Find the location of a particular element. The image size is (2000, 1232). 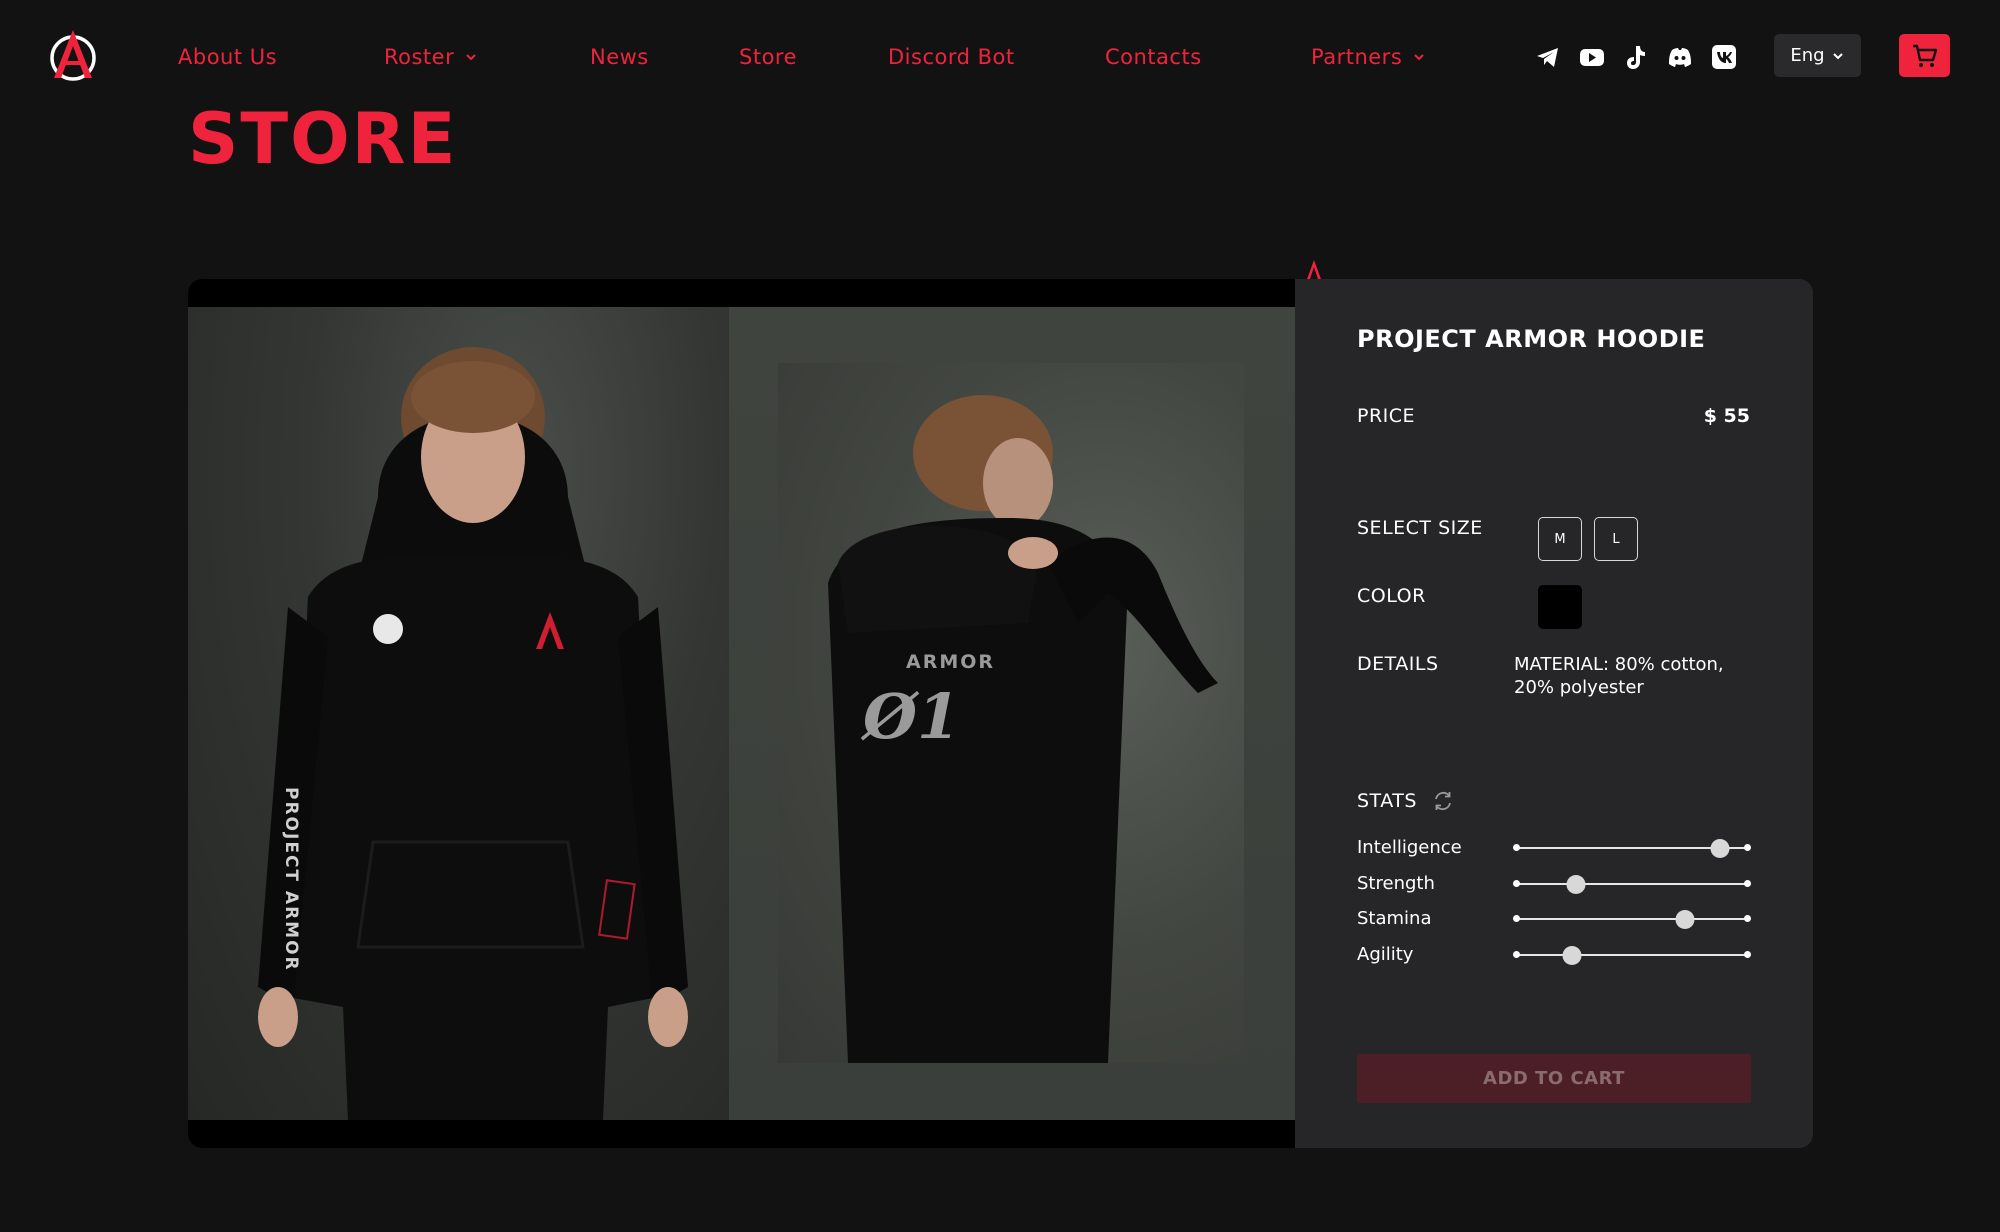

nav-partners: Partners is located at coordinates (1368, 57).